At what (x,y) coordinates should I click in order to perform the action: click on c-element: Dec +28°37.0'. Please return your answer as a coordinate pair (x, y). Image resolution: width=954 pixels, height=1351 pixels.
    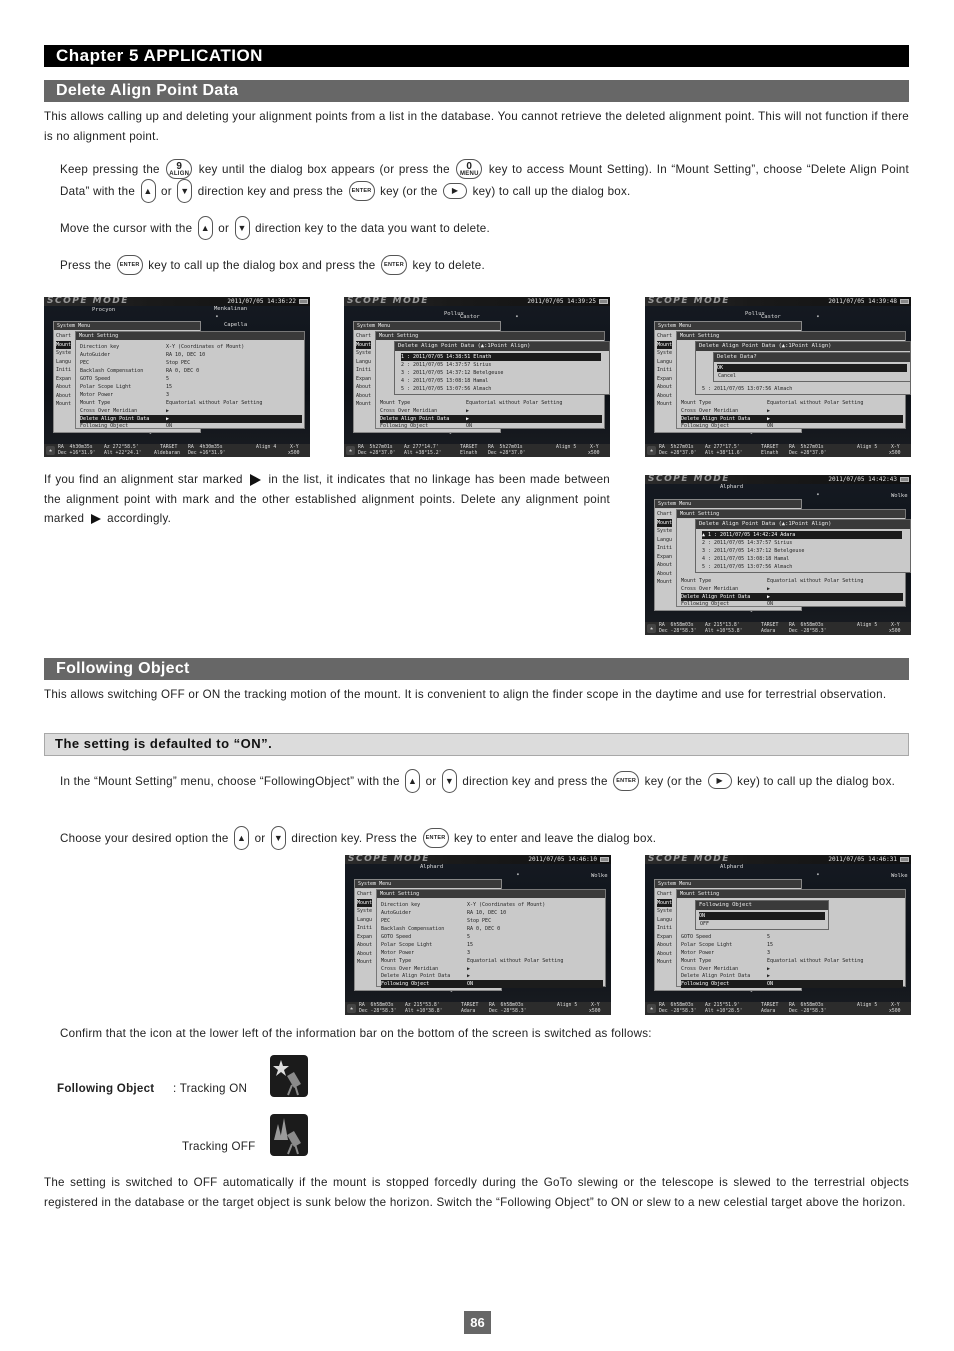
    Looking at the image, I should click on (507, 453).